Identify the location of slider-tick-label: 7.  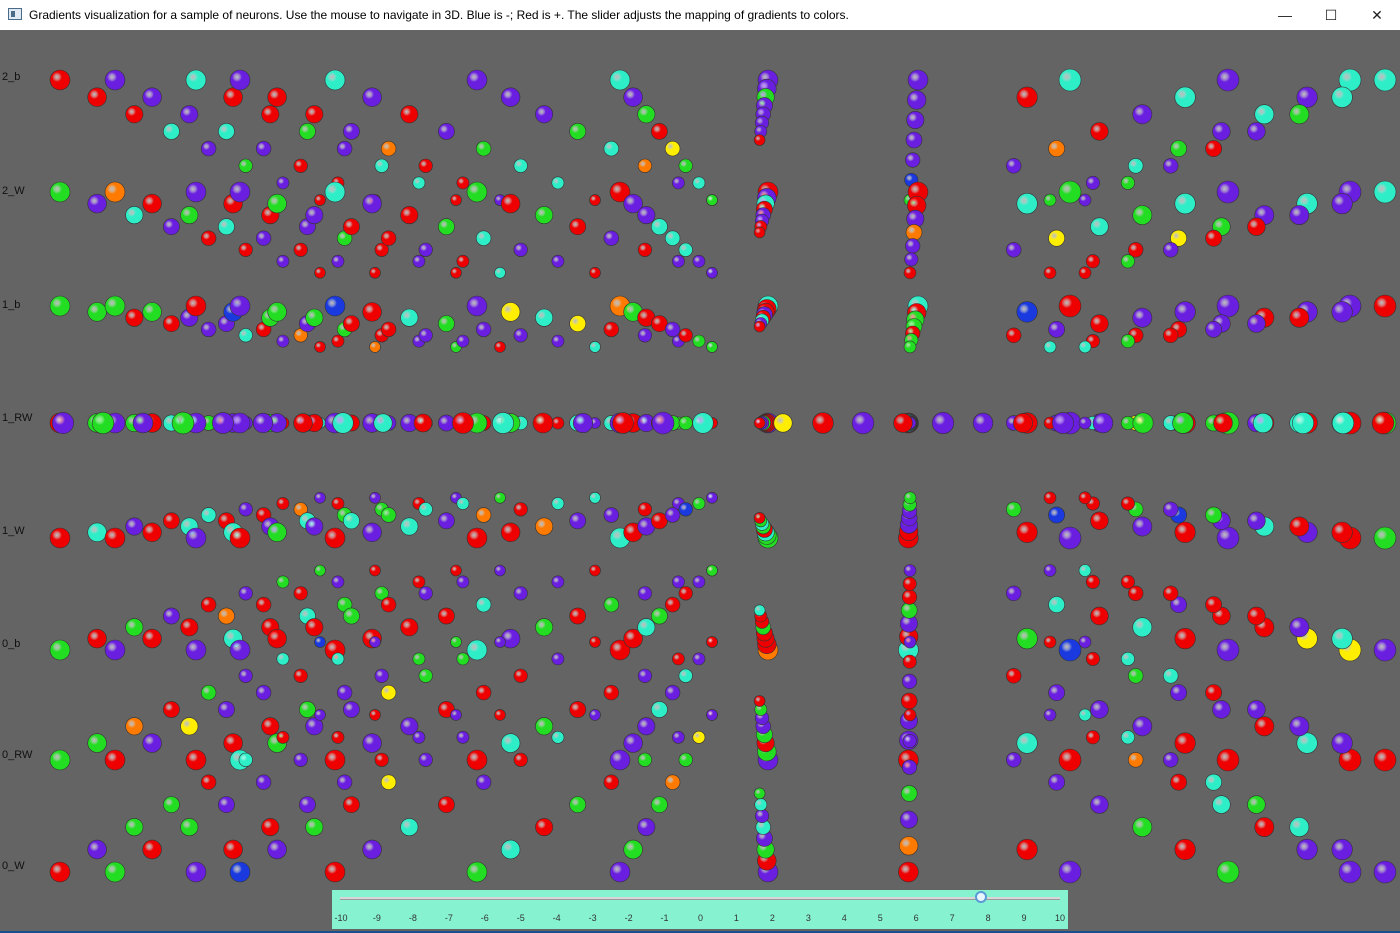
(952, 918).